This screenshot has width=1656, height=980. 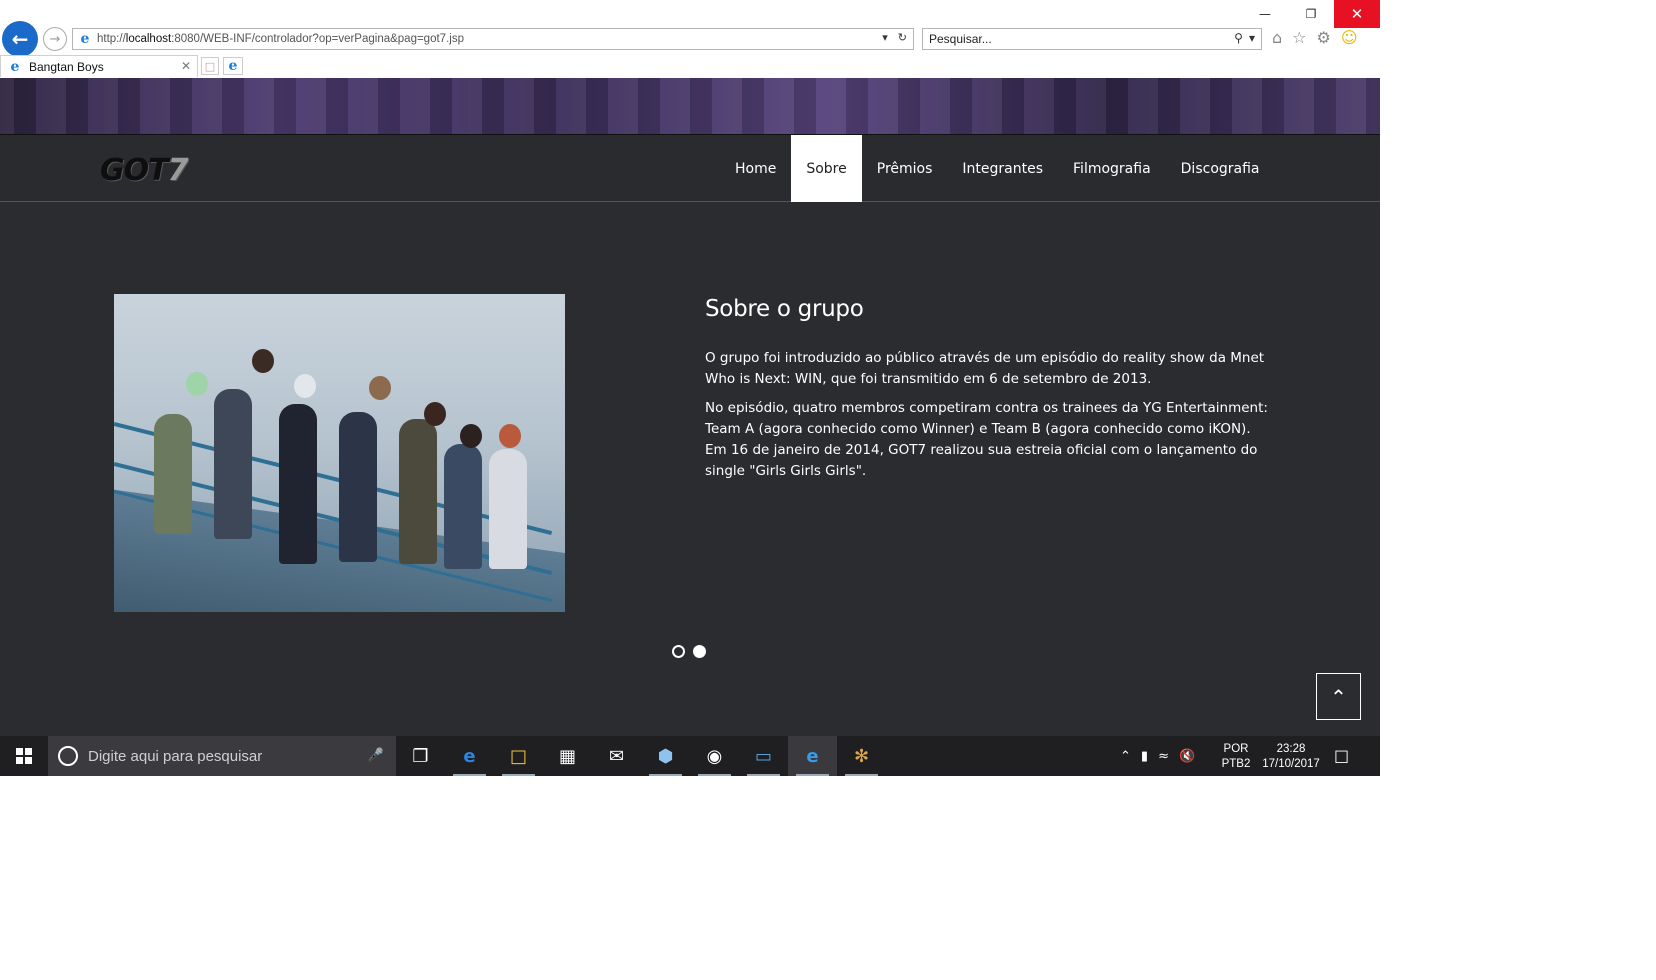 What do you see at coordinates (1112, 168) in the screenshot?
I see `nav-filmografia: Filmografia` at bounding box center [1112, 168].